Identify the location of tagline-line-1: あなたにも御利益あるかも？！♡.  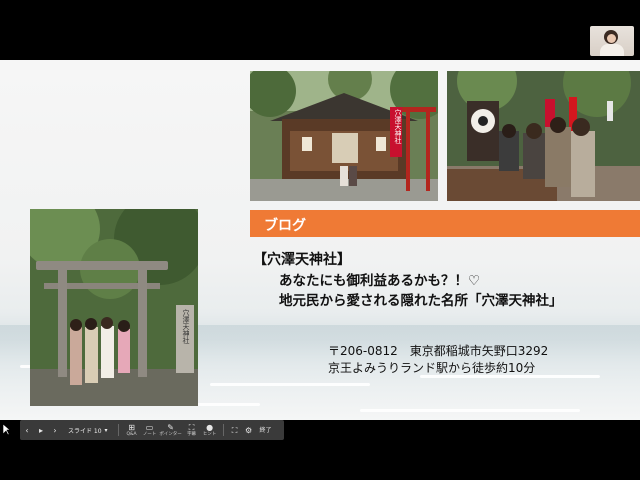
(380, 281).